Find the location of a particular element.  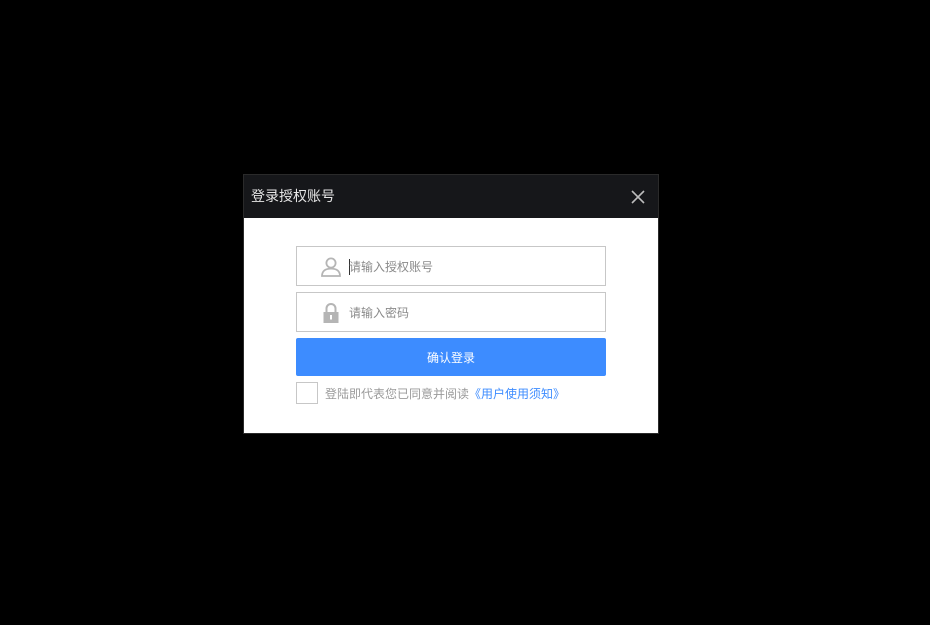

agreement-text-wrapper: 登陆即代表您已同意并阅读《用户使用须知》 is located at coordinates (445, 394).